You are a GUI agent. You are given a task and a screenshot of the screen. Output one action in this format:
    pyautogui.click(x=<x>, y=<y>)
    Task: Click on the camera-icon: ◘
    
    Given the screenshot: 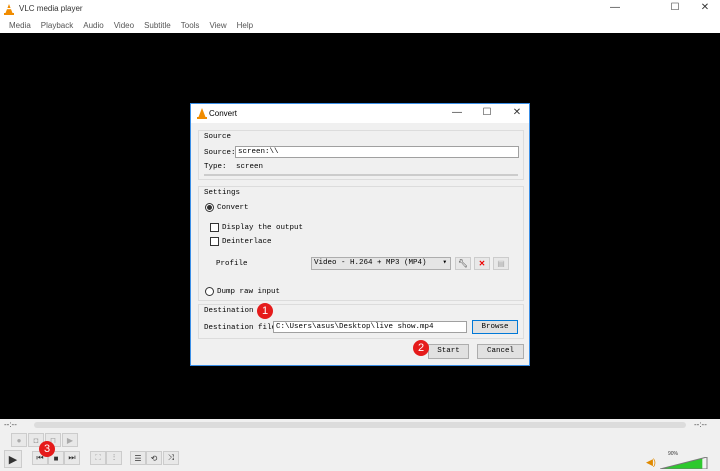 What is the action you would take?
    pyautogui.click(x=36, y=440)
    